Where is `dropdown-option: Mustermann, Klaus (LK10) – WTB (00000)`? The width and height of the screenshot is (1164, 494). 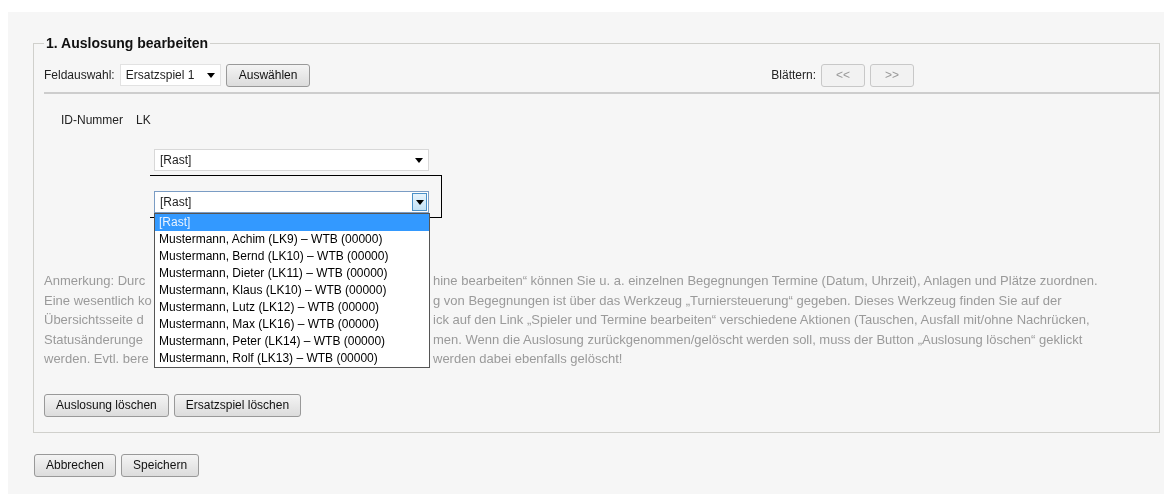 dropdown-option: Mustermann, Klaus (LK10) – WTB (00000) is located at coordinates (292, 290).